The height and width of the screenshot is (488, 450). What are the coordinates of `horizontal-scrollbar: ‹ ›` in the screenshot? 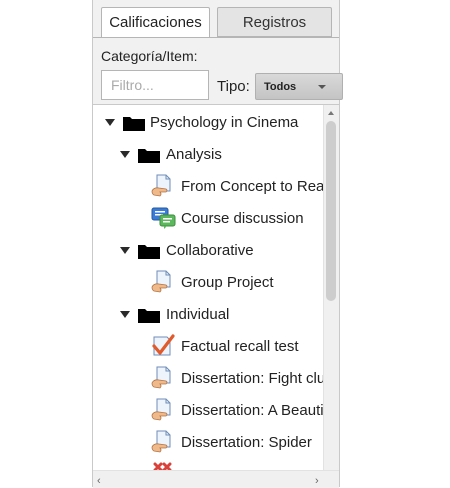 It's located at (216, 479).